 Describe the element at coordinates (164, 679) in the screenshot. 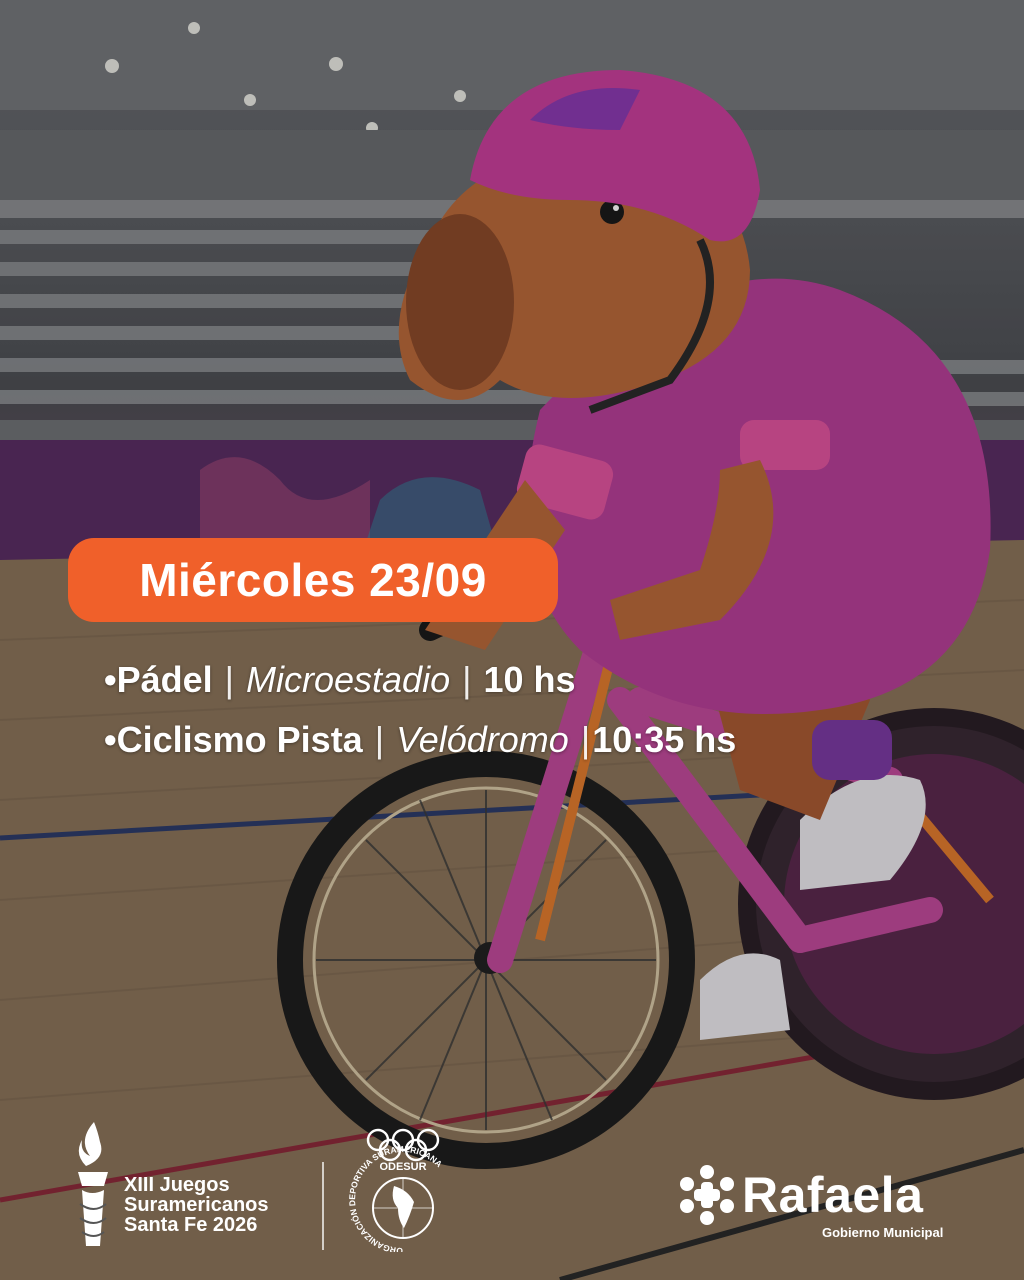

I see `event-sport: Pádel` at that location.